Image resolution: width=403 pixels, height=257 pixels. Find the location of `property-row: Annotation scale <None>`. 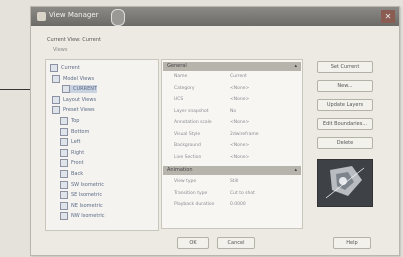

property-row: Annotation scale <None> is located at coordinates (237, 123).